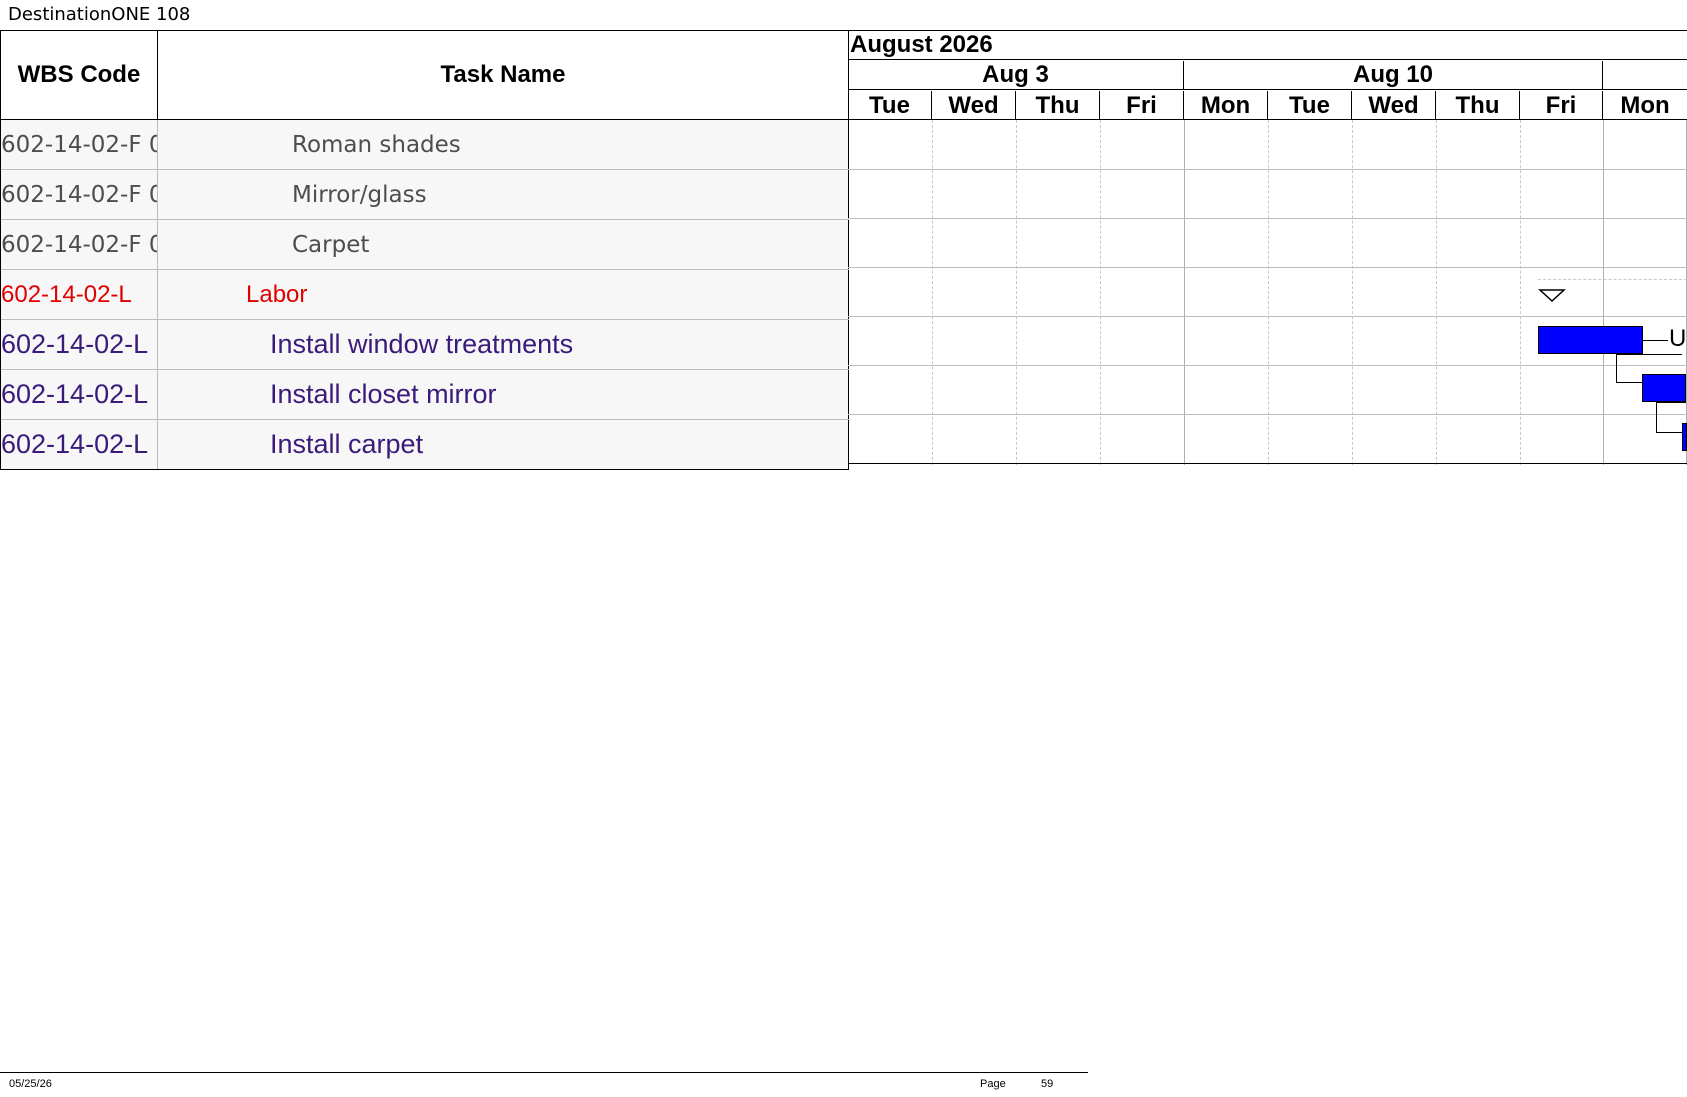 The width and height of the screenshot is (1687, 1097). Describe the element at coordinates (1684, 437) in the screenshot. I see `task-bar-carpet` at that location.